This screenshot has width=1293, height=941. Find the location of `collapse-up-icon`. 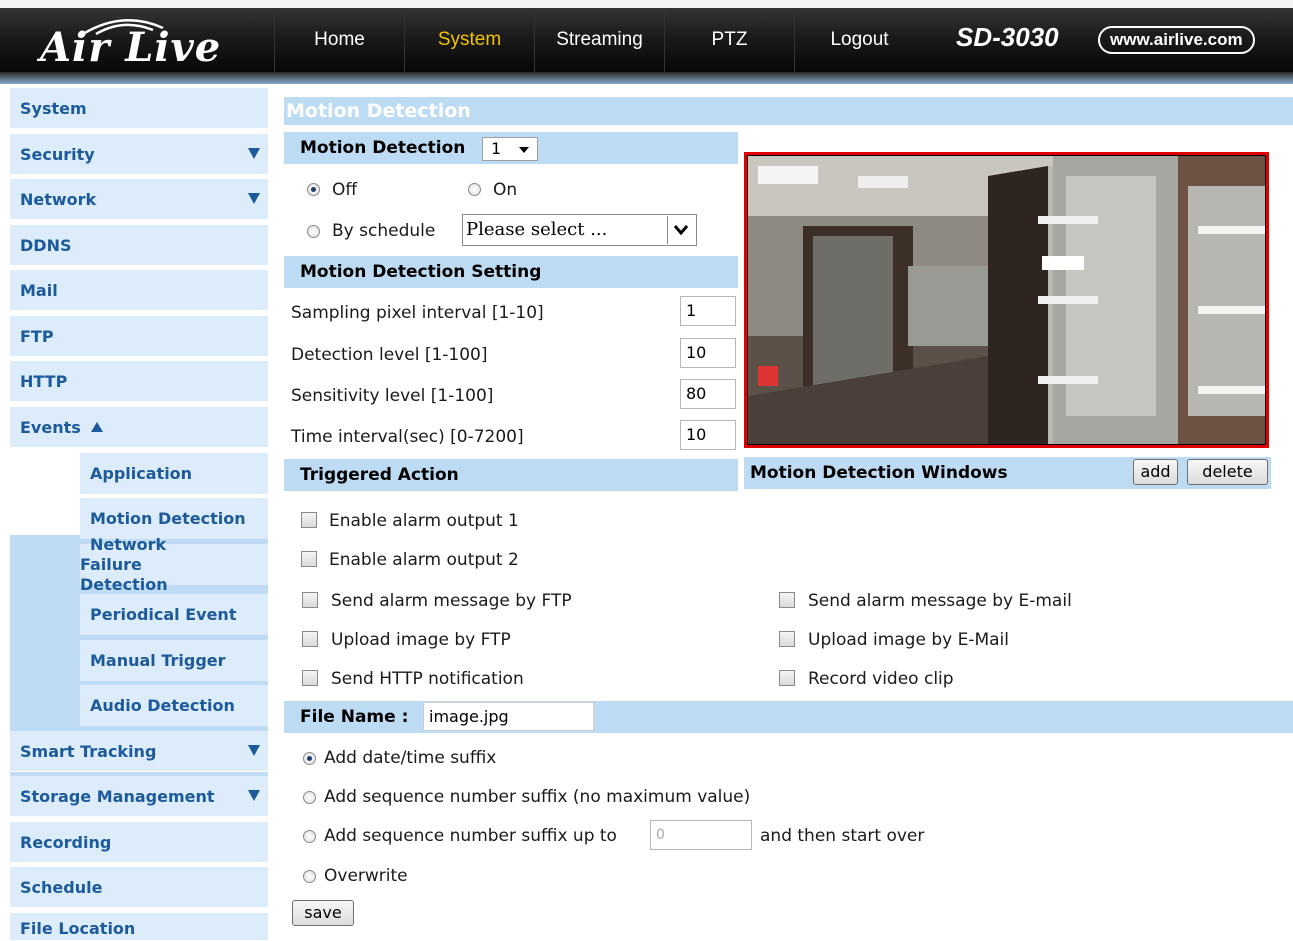

collapse-up-icon is located at coordinates (96, 427).